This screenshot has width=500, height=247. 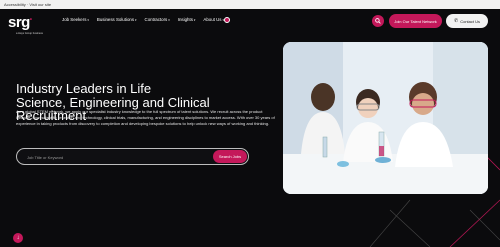 I want to click on brand-name: srg•, so click(x=20, y=22).